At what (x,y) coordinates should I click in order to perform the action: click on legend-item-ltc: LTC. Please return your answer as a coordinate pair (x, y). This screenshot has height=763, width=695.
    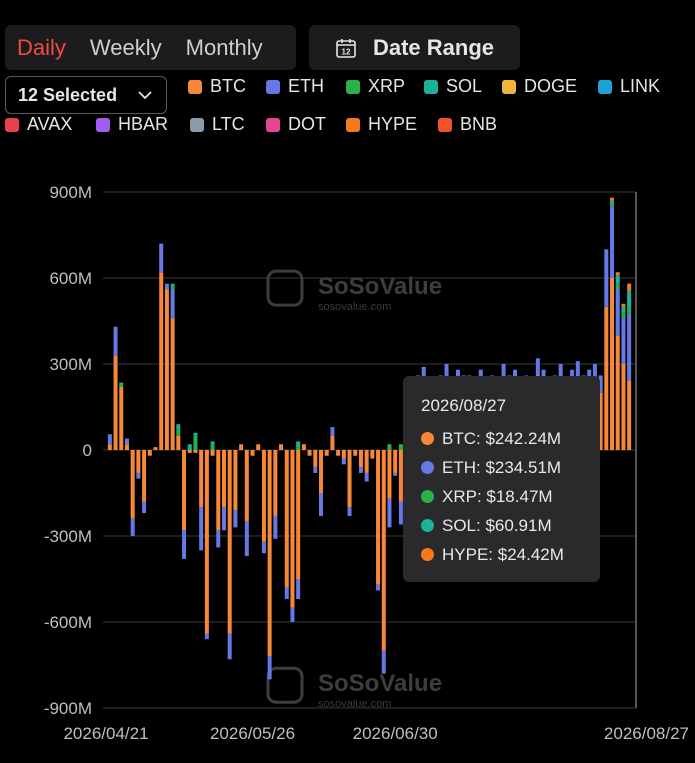
    Looking at the image, I should click on (217, 124).